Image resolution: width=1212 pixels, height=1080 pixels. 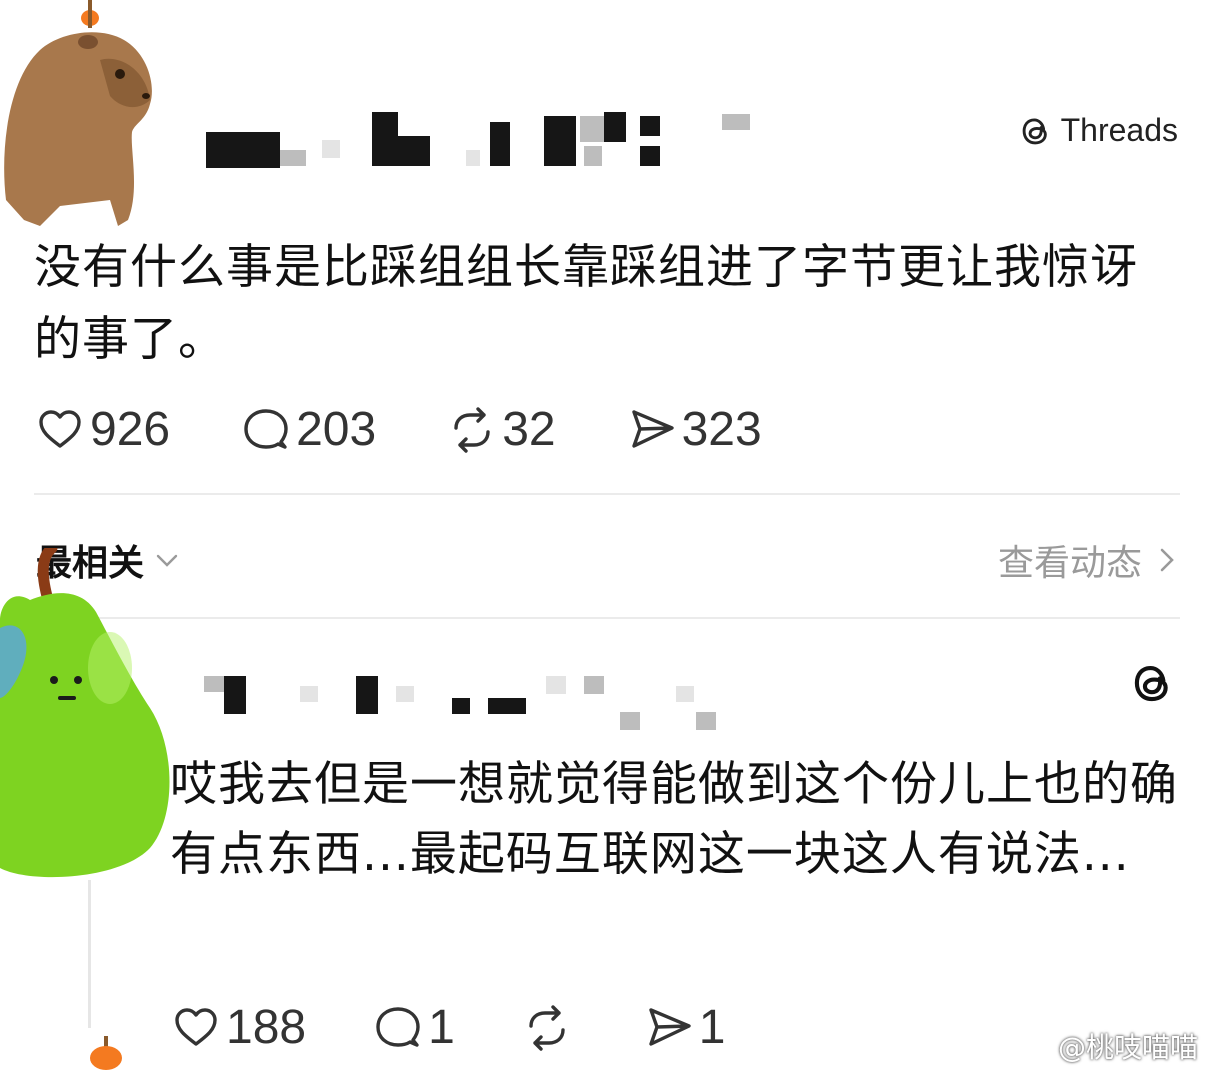 I want to click on share-button: 323, so click(x=695, y=429).